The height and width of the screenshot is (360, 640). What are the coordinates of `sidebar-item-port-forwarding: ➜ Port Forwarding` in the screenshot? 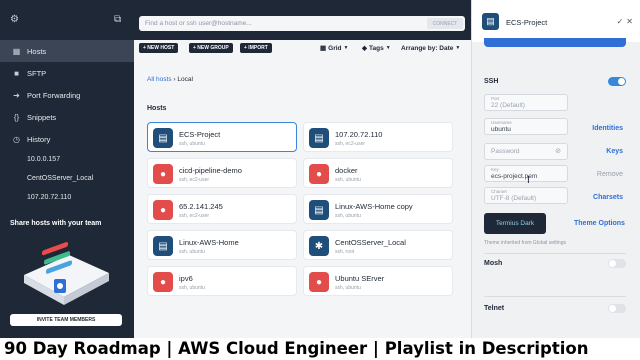 It's located at (67, 95).